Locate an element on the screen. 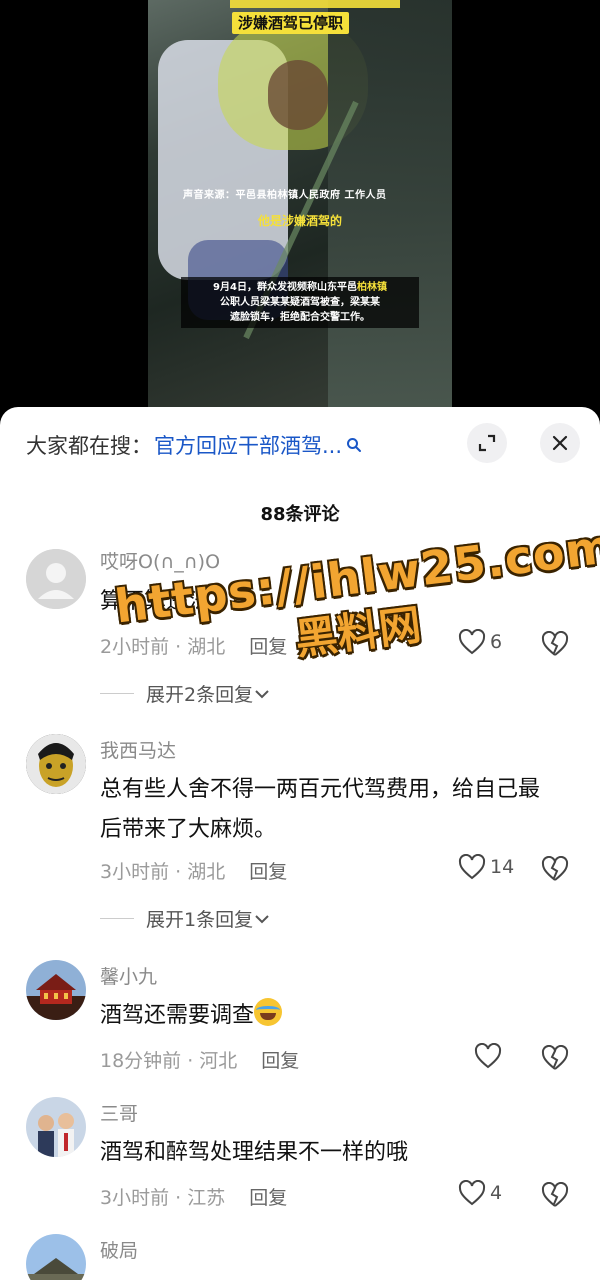  comment-author: 我西马达 is located at coordinates (138, 749).